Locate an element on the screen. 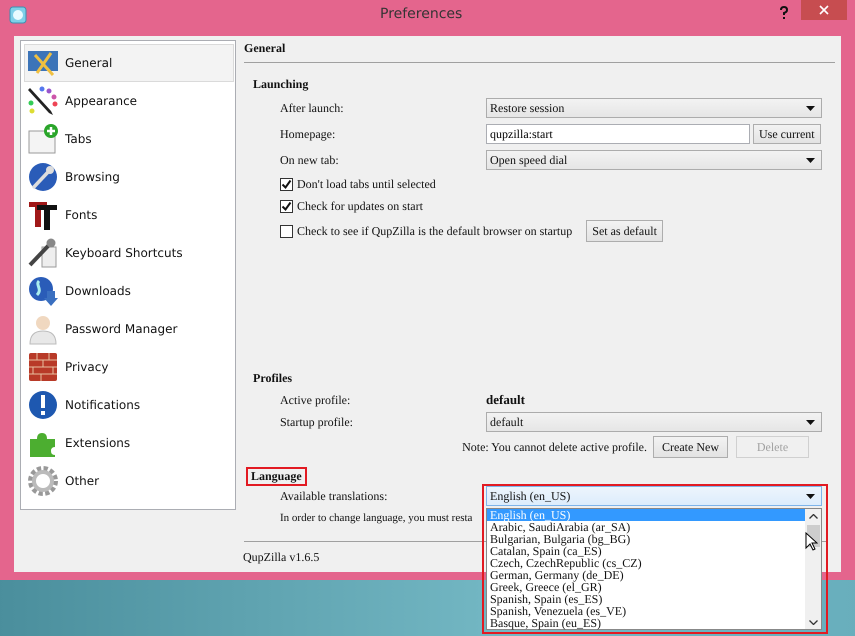  page-plus-icon is located at coordinates (43, 139).